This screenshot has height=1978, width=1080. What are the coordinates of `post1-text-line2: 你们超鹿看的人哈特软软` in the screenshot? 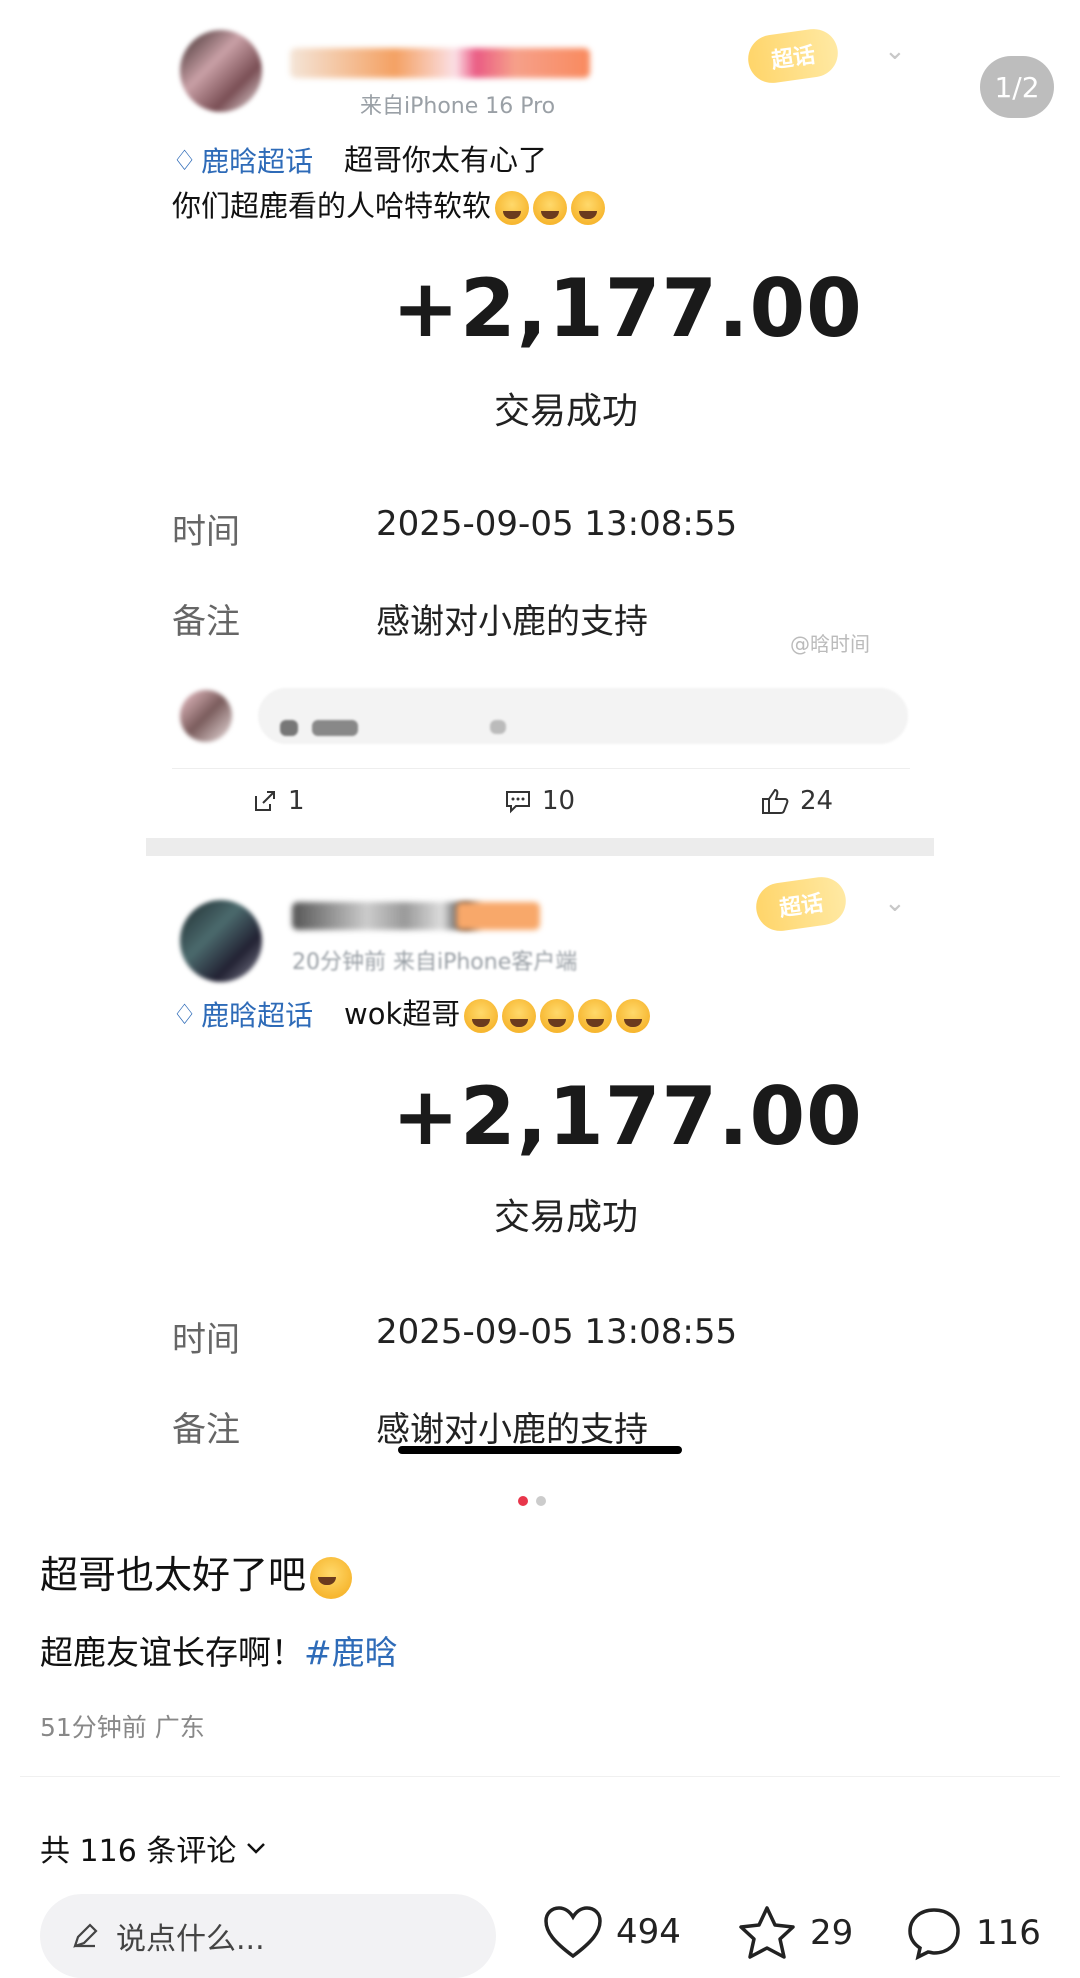 It's located at (389, 206).